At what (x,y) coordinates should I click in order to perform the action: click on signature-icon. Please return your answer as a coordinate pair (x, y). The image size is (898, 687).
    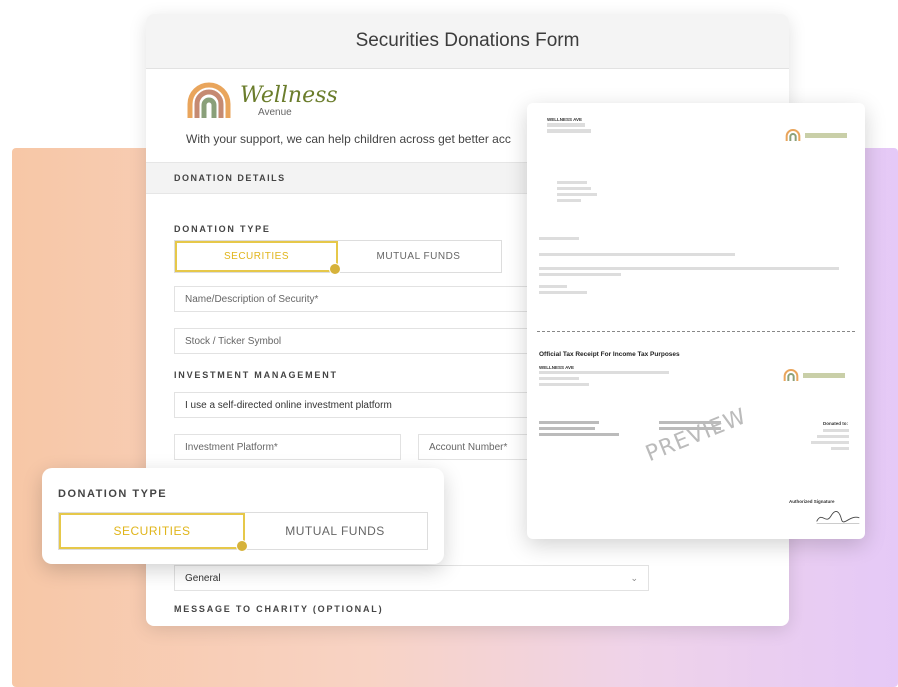
    Looking at the image, I should click on (838, 517).